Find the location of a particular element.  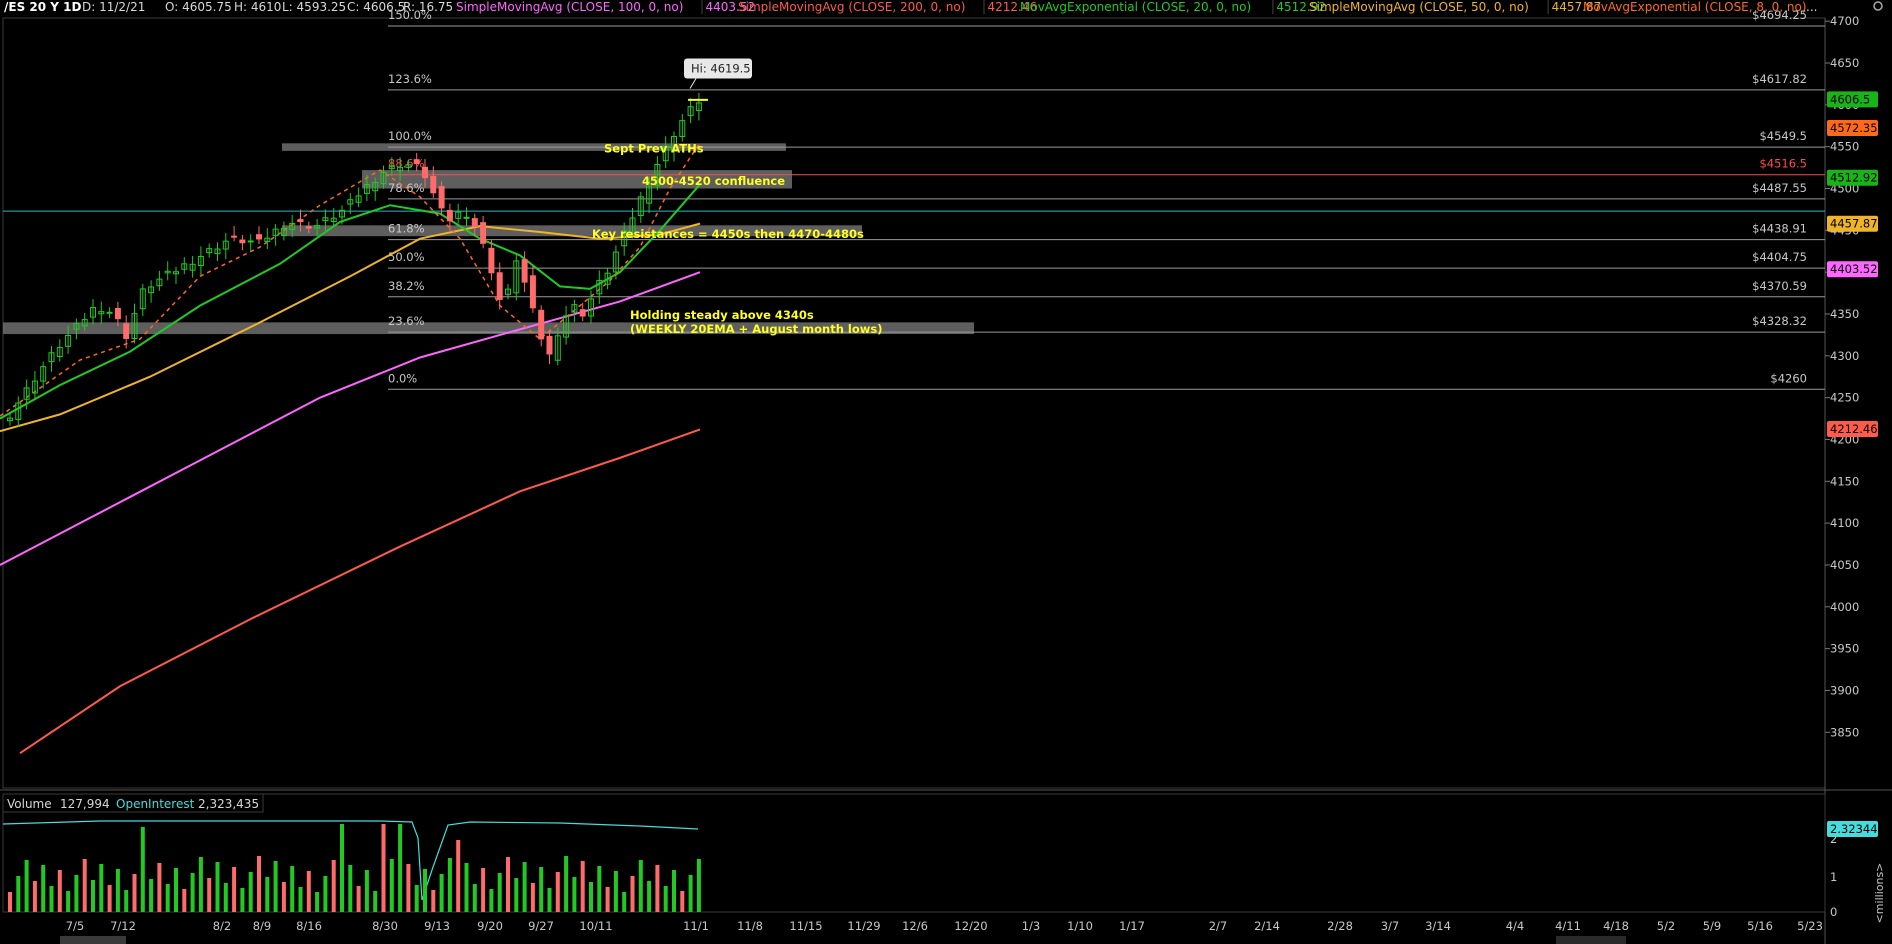

date-tick-label: 5/23 is located at coordinates (1810, 926).